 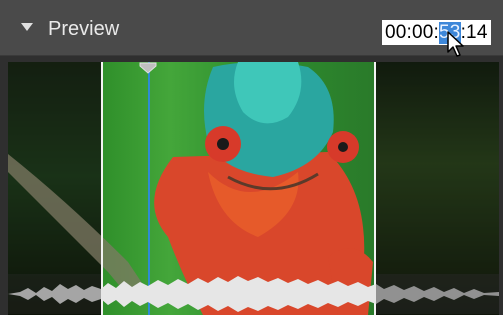 What do you see at coordinates (84, 29) in the screenshot?
I see `panel-title: Preview` at bounding box center [84, 29].